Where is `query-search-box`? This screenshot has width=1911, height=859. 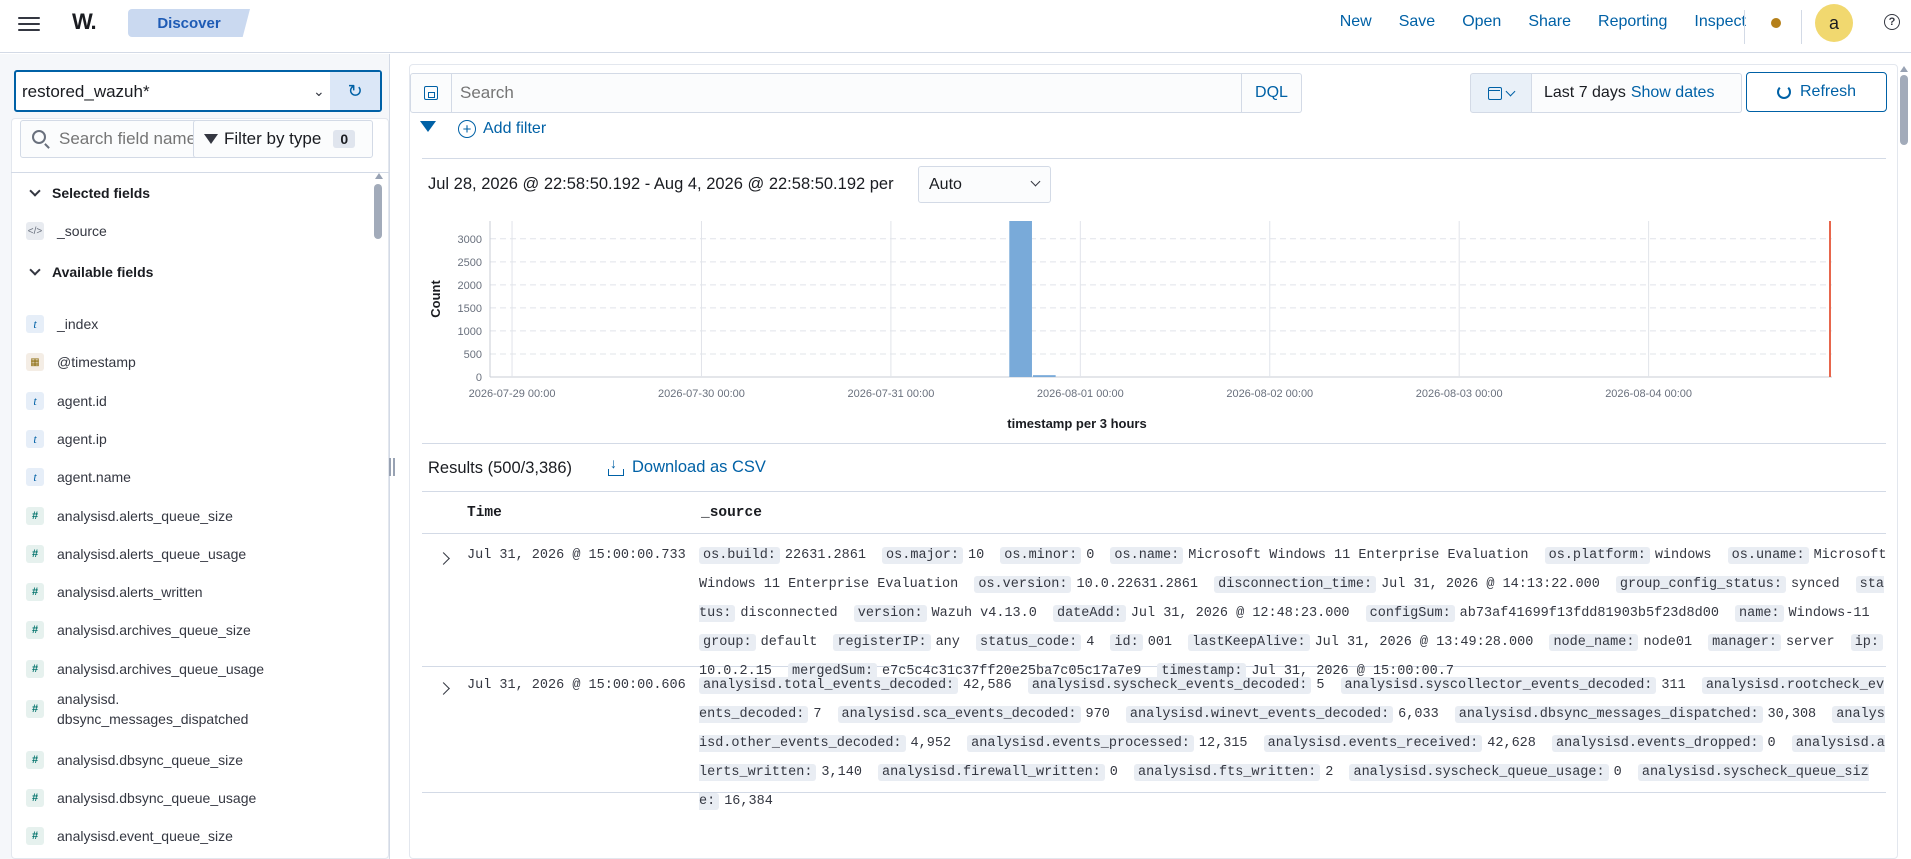 query-search-box is located at coordinates (847, 93).